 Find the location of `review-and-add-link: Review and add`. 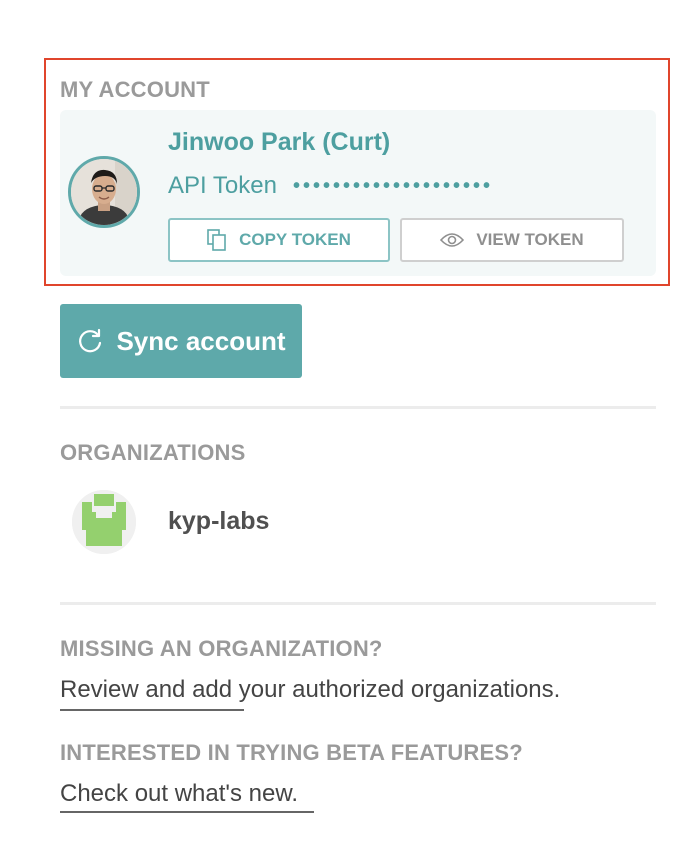

review-and-add-link: Review and add is located at coordinates (146, 689).